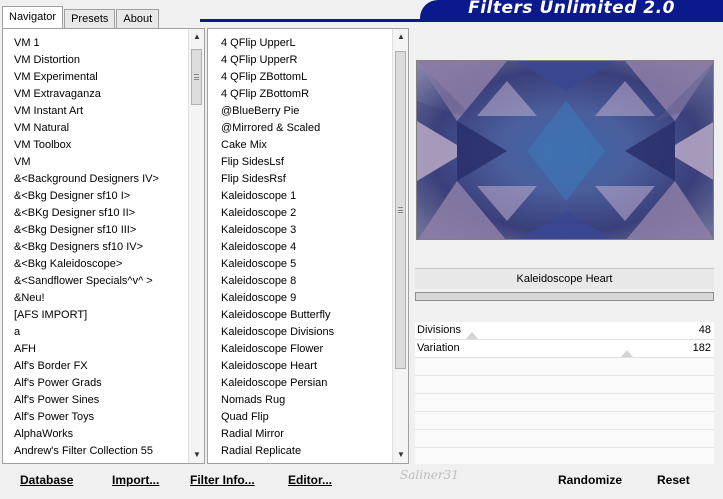  Describe the element at coordinates (95, 213) in the screenshot. I see `list-item: &<BKg Designer sf10 II>` at that location.